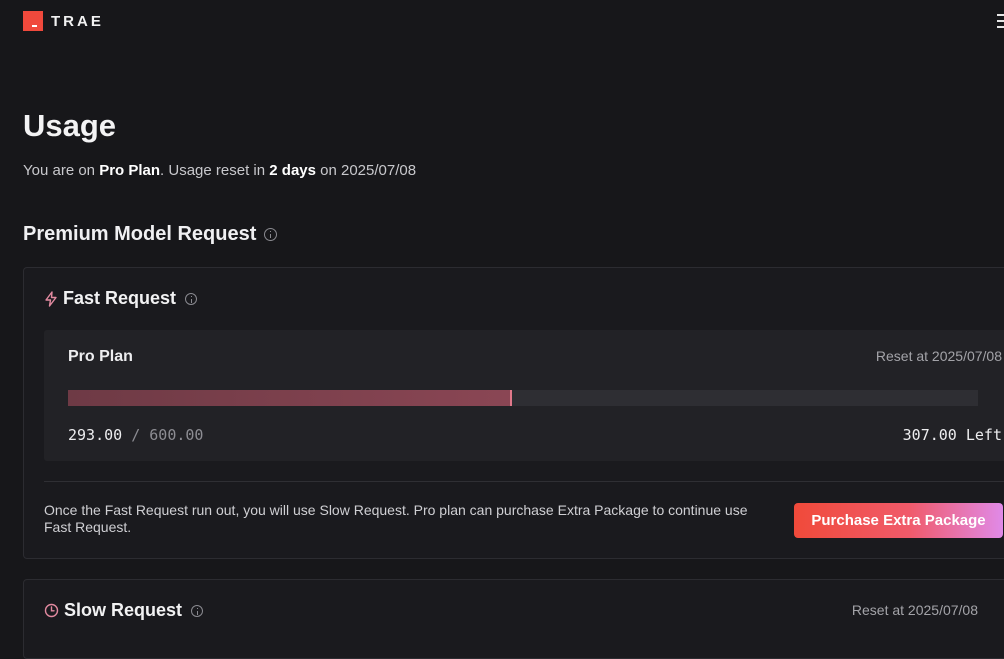  I want to click on lightning-icon, so click(51, 298).